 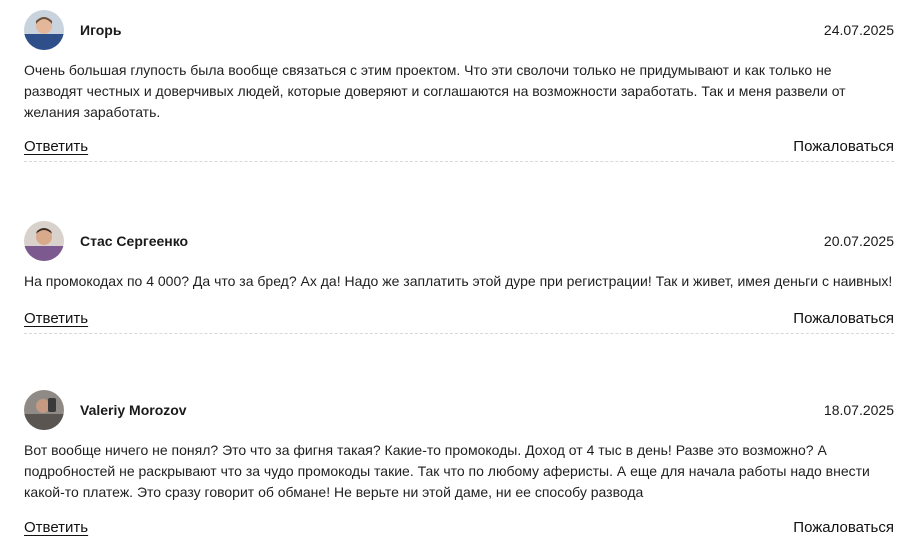 What do you see at coordinates (459, 410) in the screenshot?
I see `comment-header: Valeriy Morozov 18.07.2025` at bounding box center [459, 410].